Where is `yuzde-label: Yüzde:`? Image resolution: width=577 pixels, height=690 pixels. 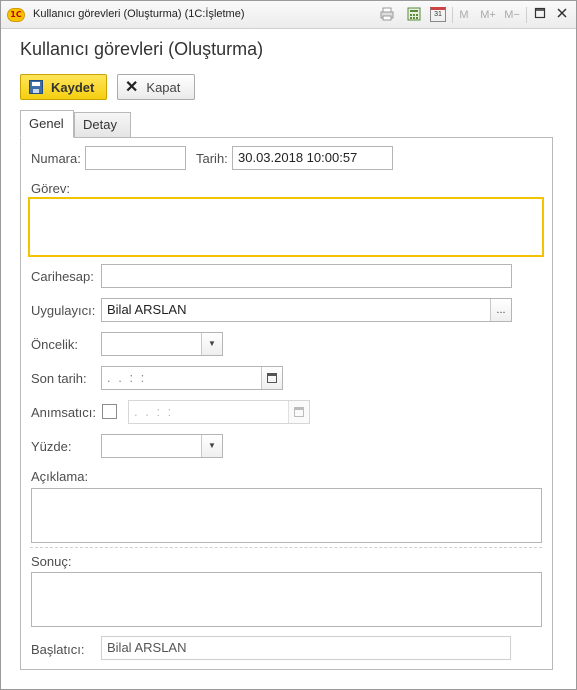
yuzde-label: Yüzde: is located at coordinates (51, 446).